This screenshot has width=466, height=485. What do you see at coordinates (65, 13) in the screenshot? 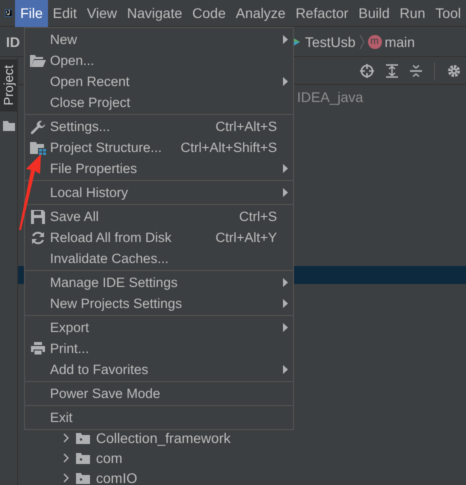
I see `menu-bar-item: Edit` at bounding box center [65, 13].